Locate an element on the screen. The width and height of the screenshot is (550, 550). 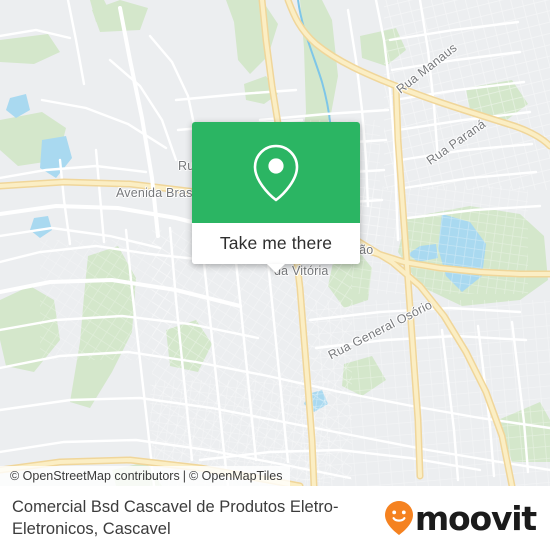
popup-header is located at coordinates (276, 172).